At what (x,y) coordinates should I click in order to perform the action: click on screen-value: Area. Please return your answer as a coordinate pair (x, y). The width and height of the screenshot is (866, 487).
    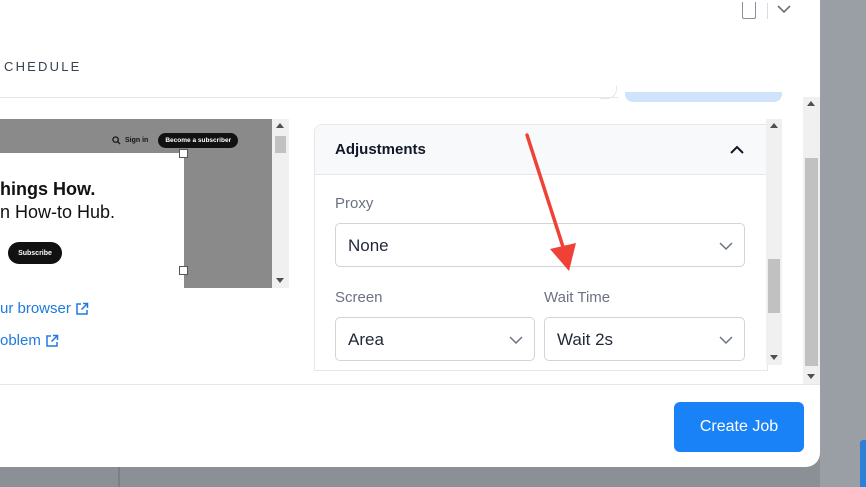
    Looking at the image, I should click on (366, 339).